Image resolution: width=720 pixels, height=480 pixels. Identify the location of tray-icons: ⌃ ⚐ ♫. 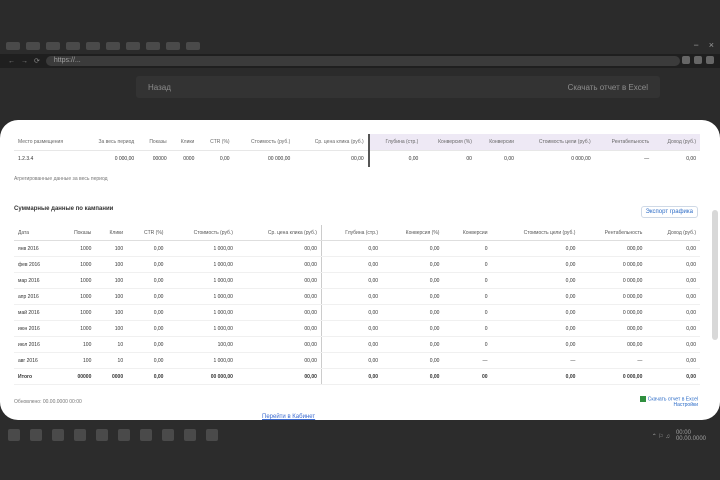
(661, 436).